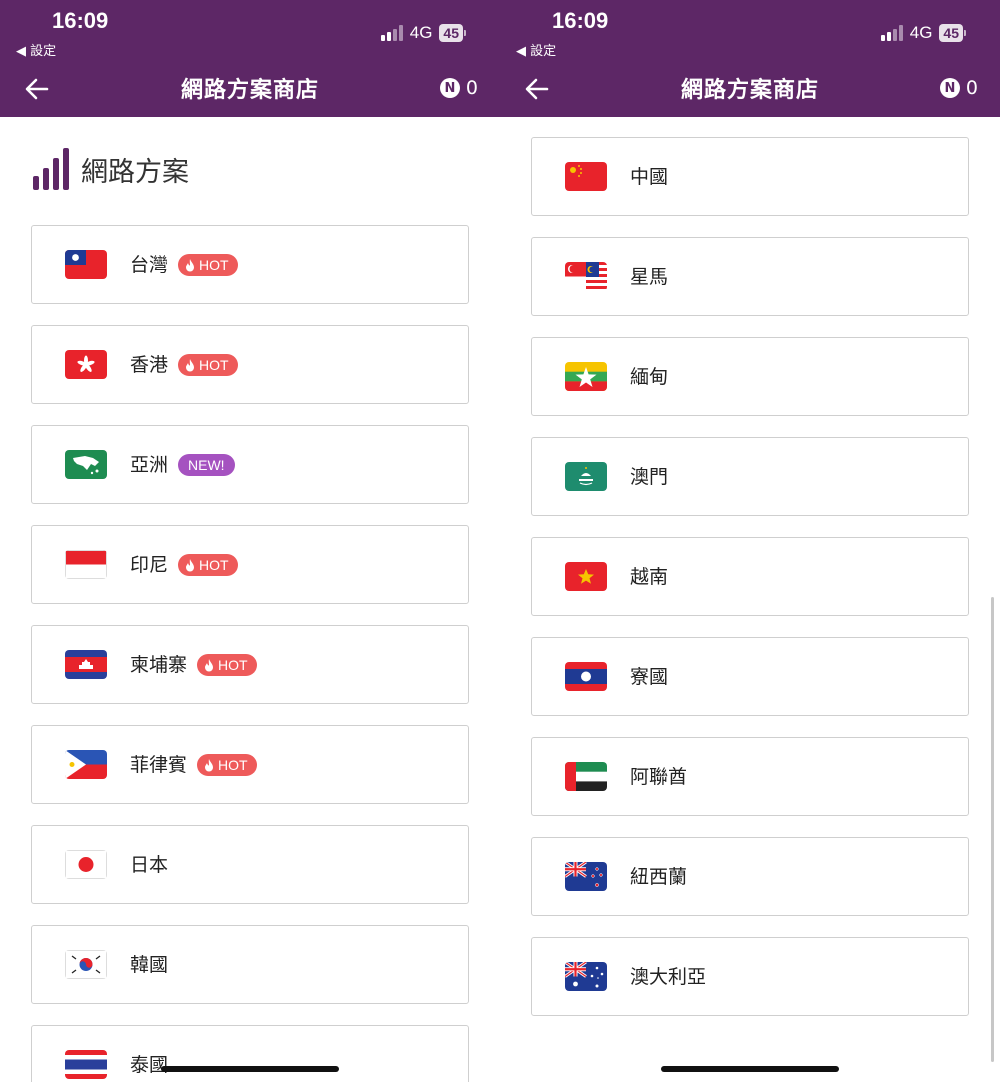 This screenshot has height=1082, width=1000. What do you see at coordinates (586, 976) in the screenshot?
I see `australia-flag-icon` at bounding box center [586, 976].